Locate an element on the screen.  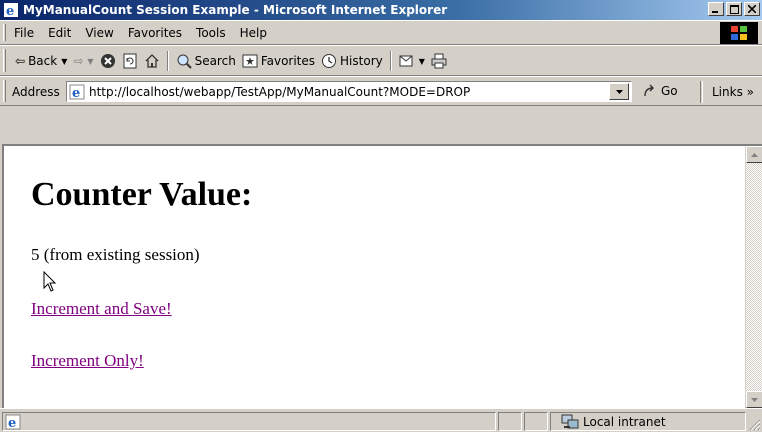
mail-button: ▼ is located at coordinates (412, 61).